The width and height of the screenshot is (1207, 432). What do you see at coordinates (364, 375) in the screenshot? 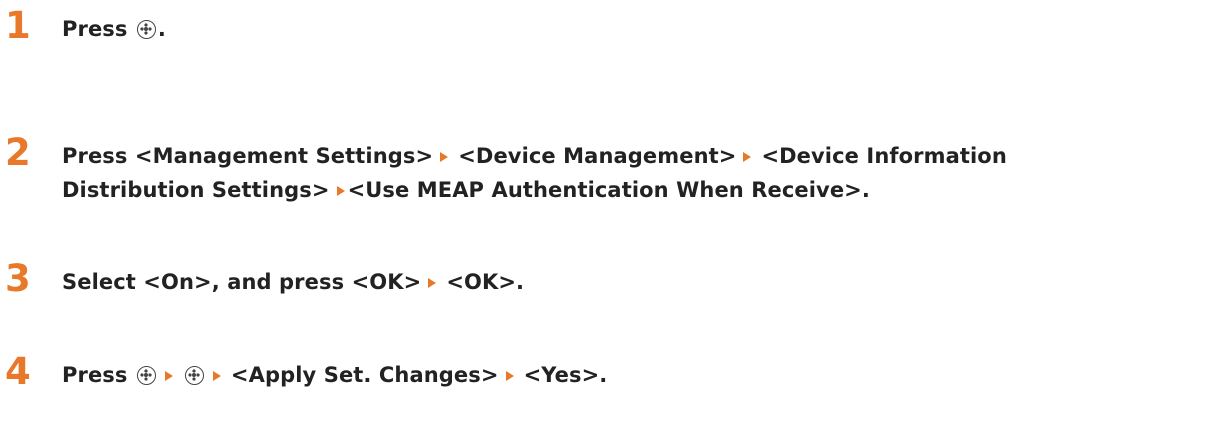
I see `step-text: <Apply Set. Changes>` at bounding box center [364, 375].